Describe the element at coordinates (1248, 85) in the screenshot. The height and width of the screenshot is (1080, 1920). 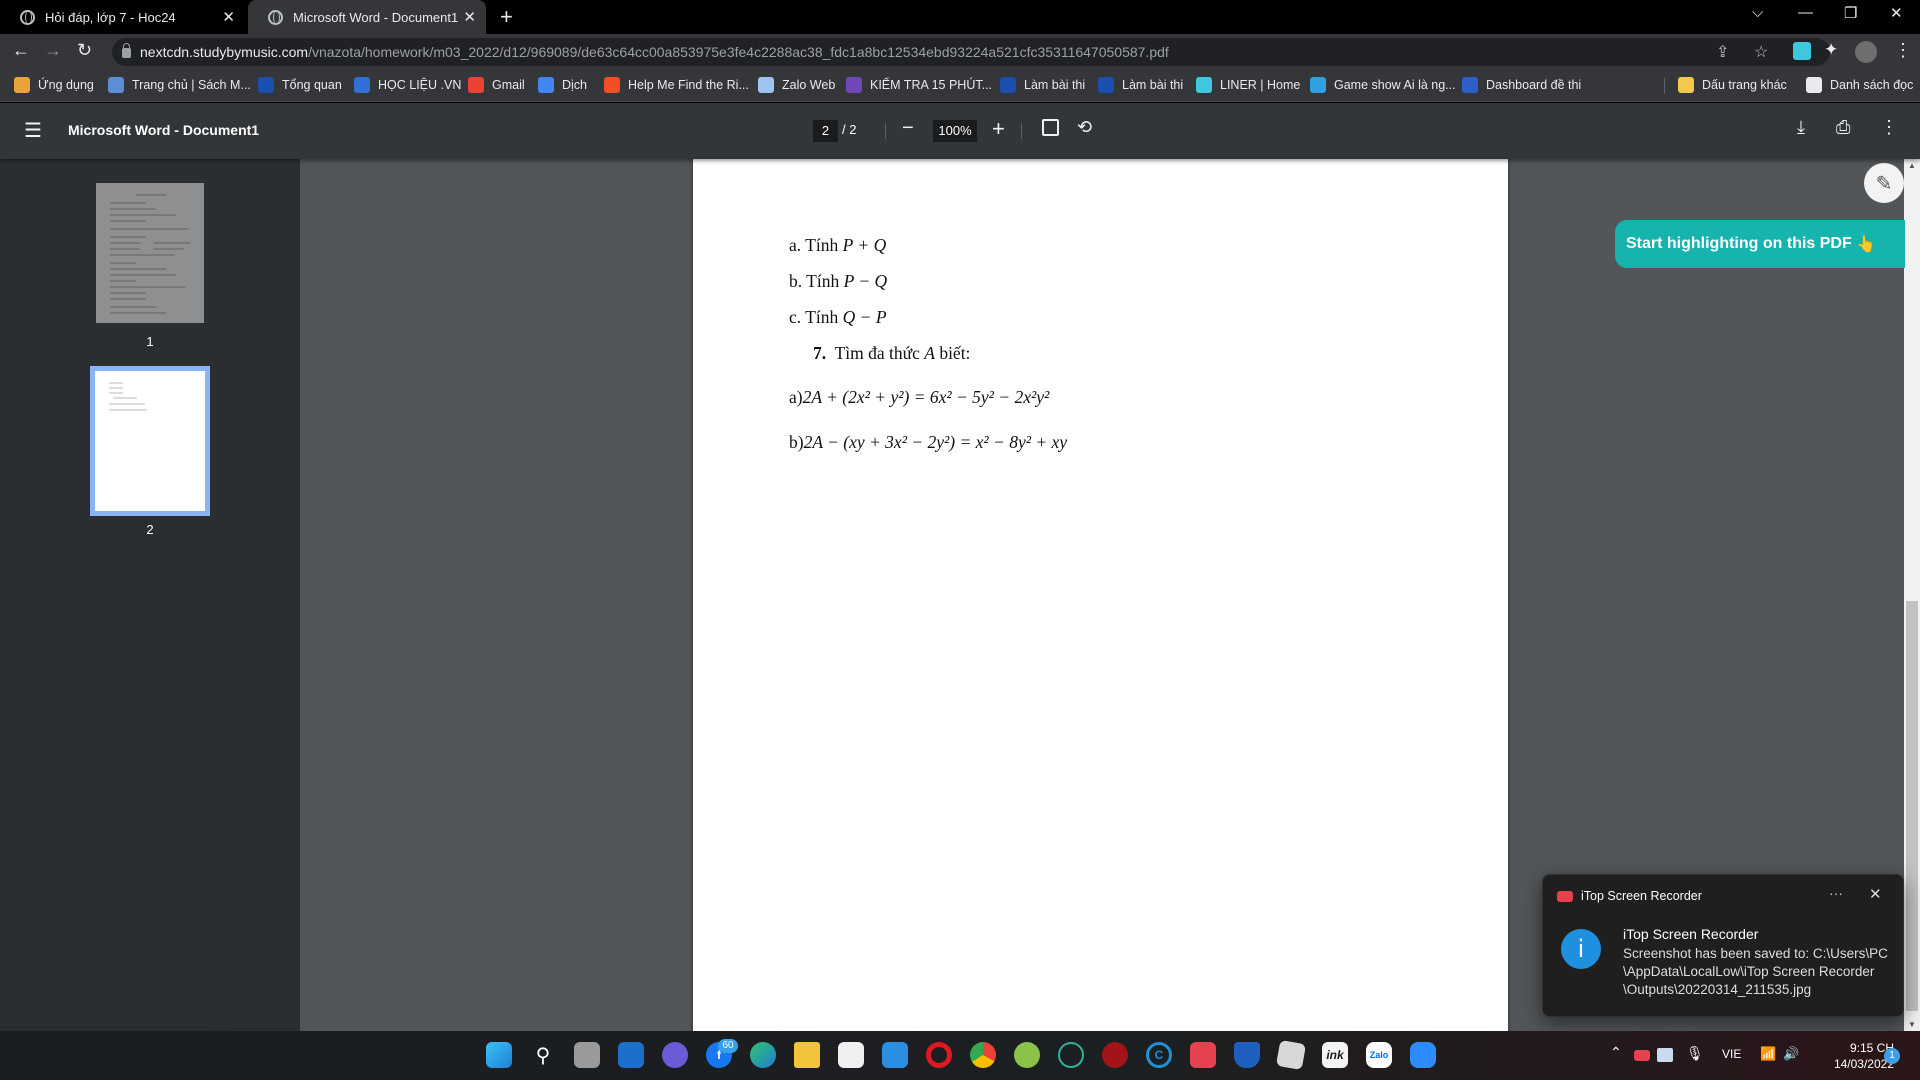
I see `bookmark-item: LINER | Home` at that location.